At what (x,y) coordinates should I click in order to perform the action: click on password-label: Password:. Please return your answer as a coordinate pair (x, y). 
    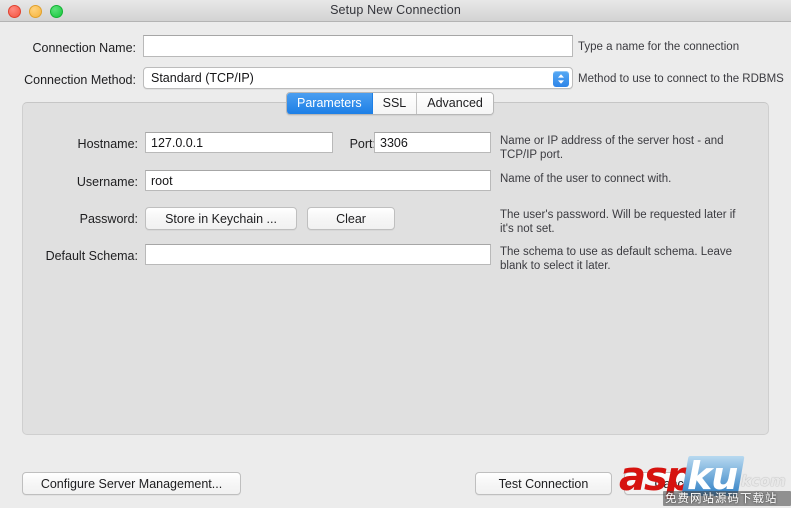
    Looking at the image, I should click on (108, 219).